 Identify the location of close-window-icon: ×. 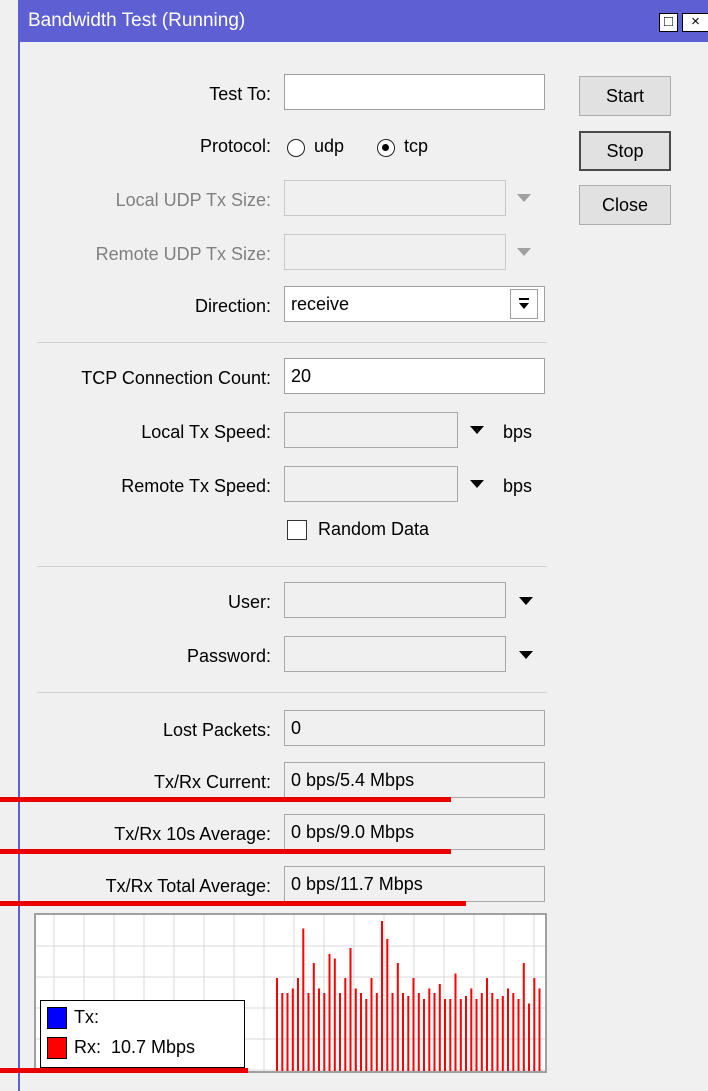
(695, 22).